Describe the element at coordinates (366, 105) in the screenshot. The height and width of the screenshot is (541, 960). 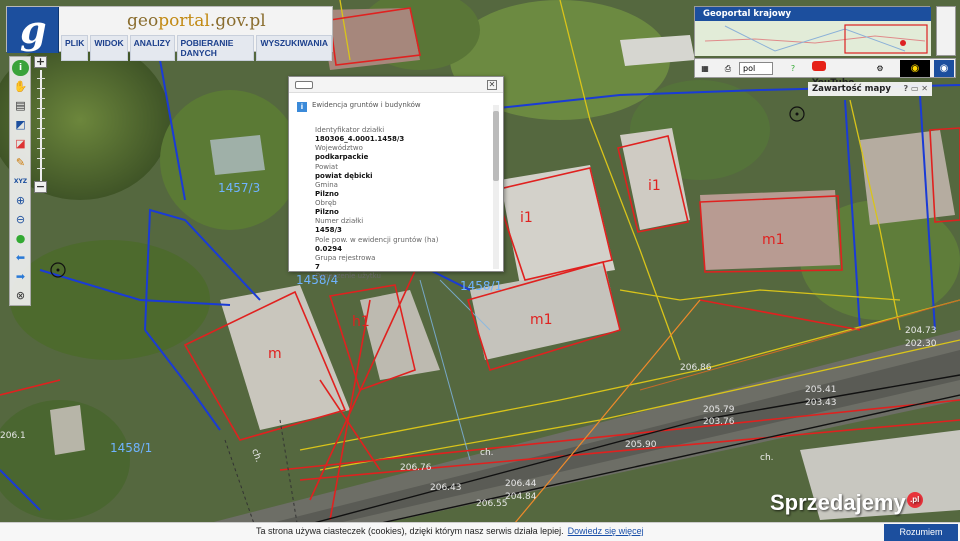
I see `popup-title: Ewidencja gruntów i budynków` at that location.